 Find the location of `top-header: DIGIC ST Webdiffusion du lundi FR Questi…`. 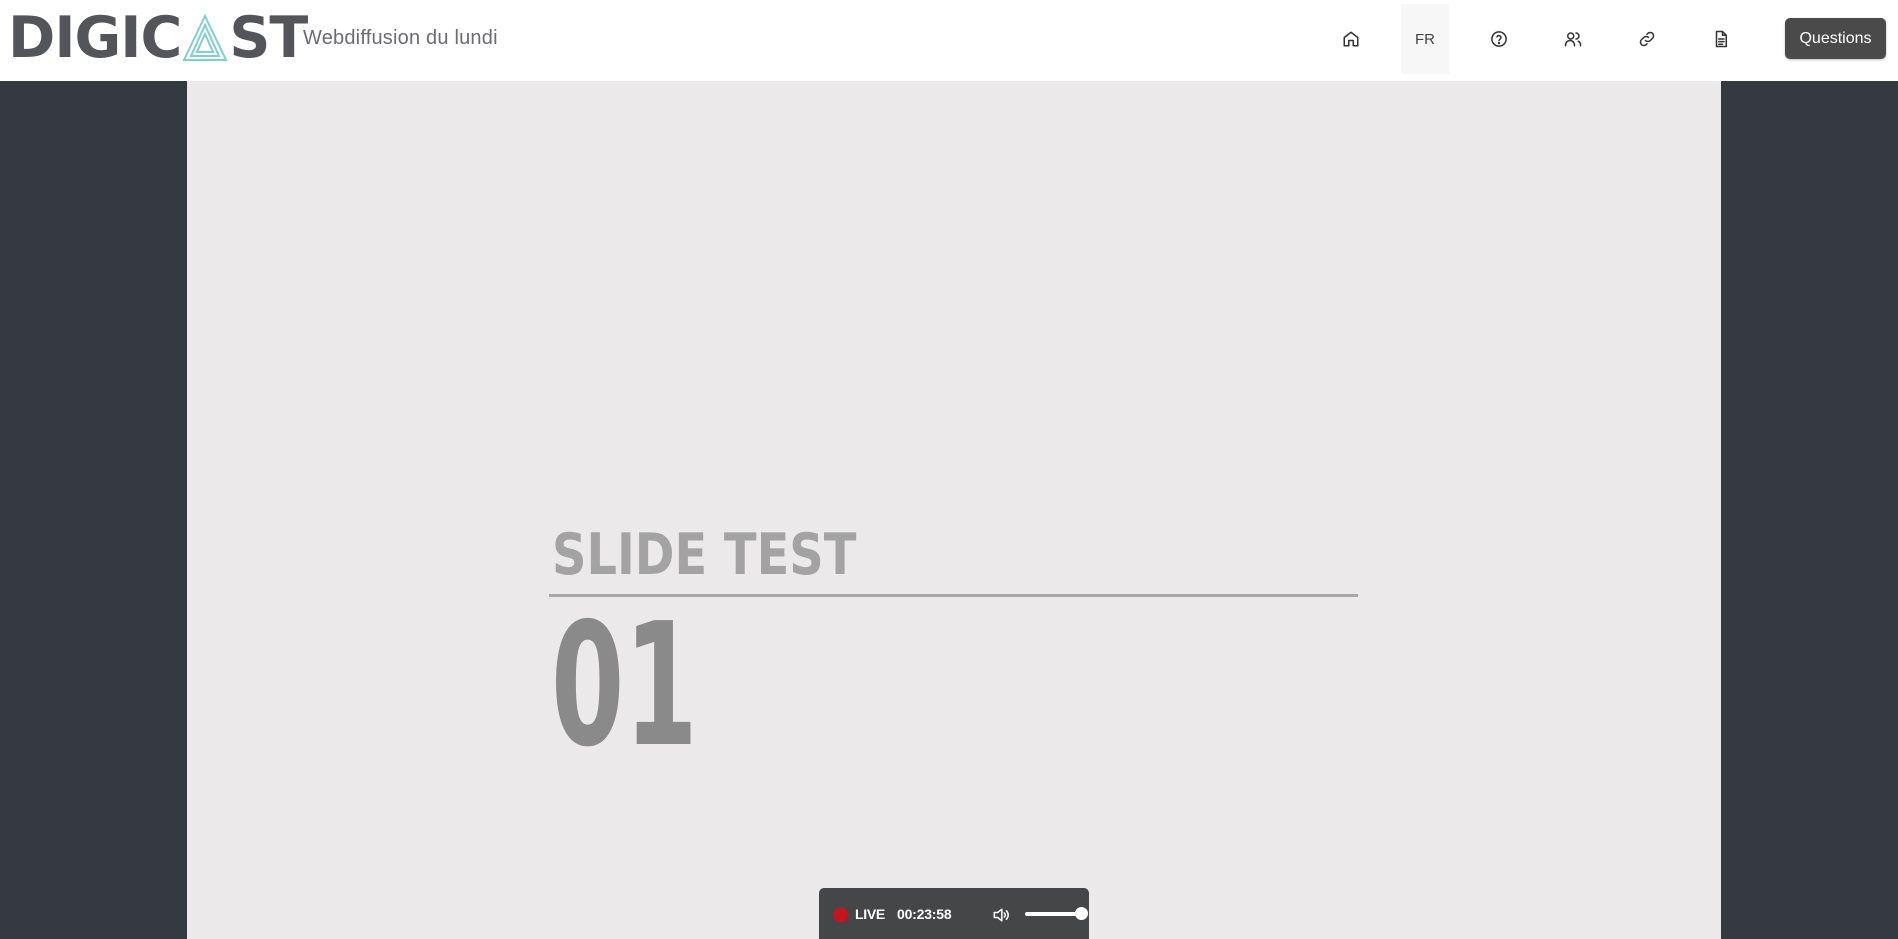

top-header: DIGIC ST Webdiffusion du lundi FR Questi… is located at coordinates (949, 40).